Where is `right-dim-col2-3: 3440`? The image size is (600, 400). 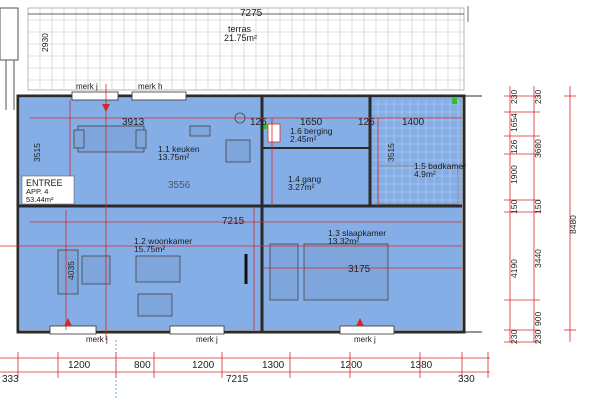
right-dim-col2-3: 3440 is located at coordinates (538, 258).